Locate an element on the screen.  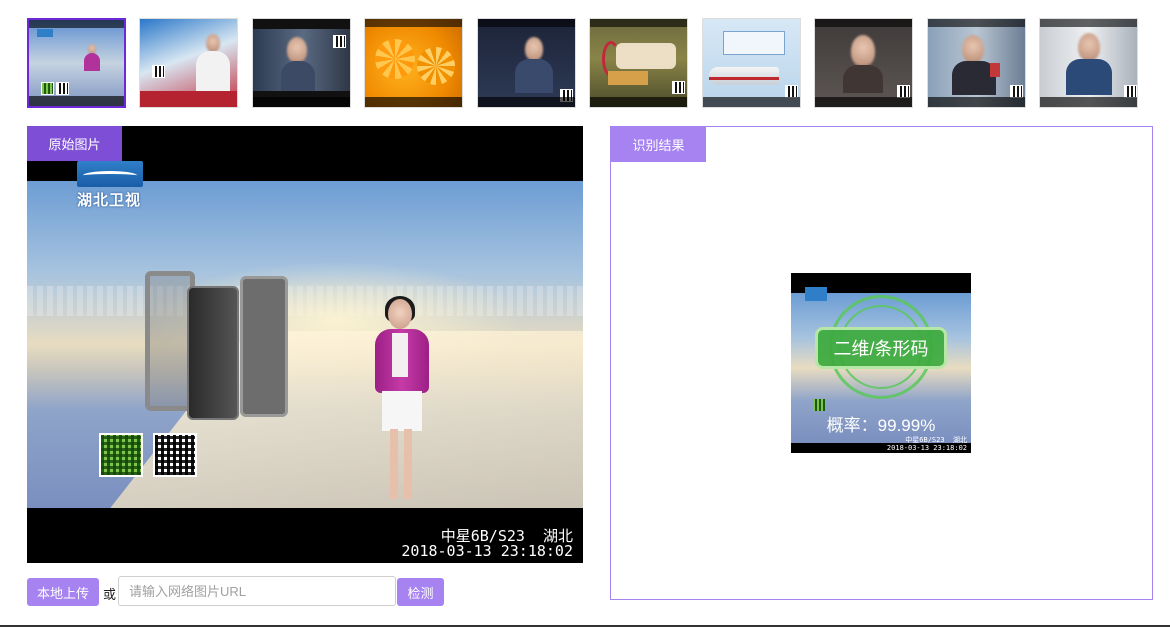
result-tag: 识别结果 is located at coordinates (658, 144).